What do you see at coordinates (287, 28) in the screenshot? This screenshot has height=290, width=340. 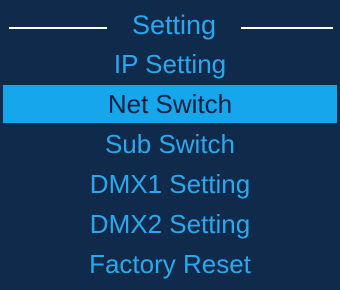 I see `header-rule-right` at bounding box center [287, 28].